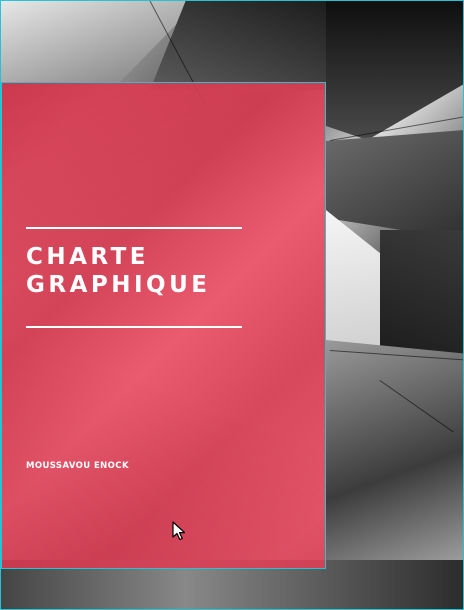 The image size is (464, 610). What do you see at coordinates (118, 257) in the screenshot?
I see `cover-title-line-1: CHARTE` at bounding box center [118, 257].